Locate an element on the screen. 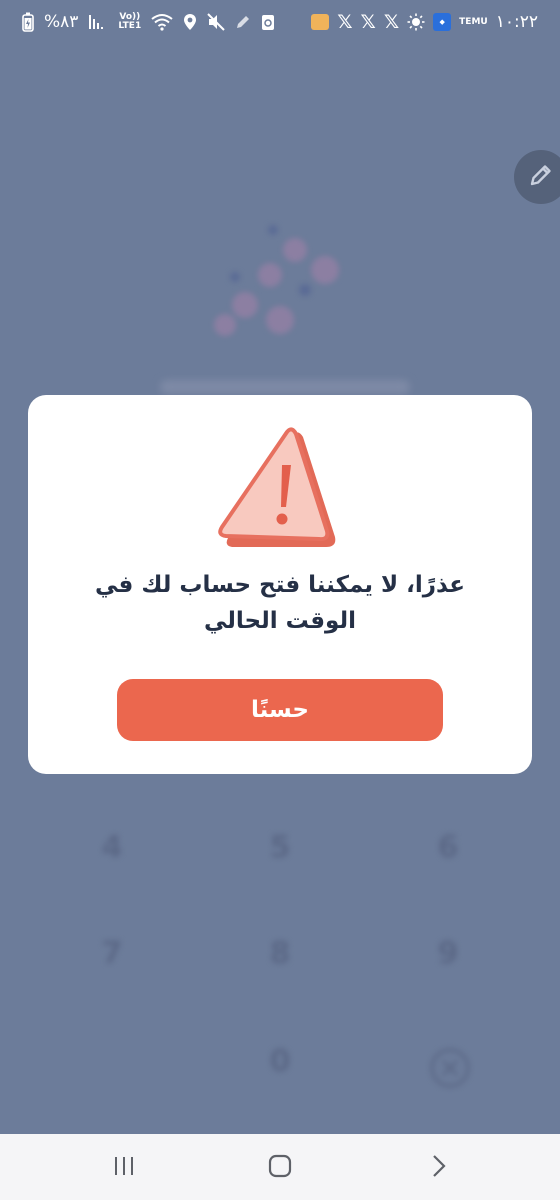 The height and width of the screenshot is (1200, 560). recent-apps-button is located at coordinates (124, 1168).